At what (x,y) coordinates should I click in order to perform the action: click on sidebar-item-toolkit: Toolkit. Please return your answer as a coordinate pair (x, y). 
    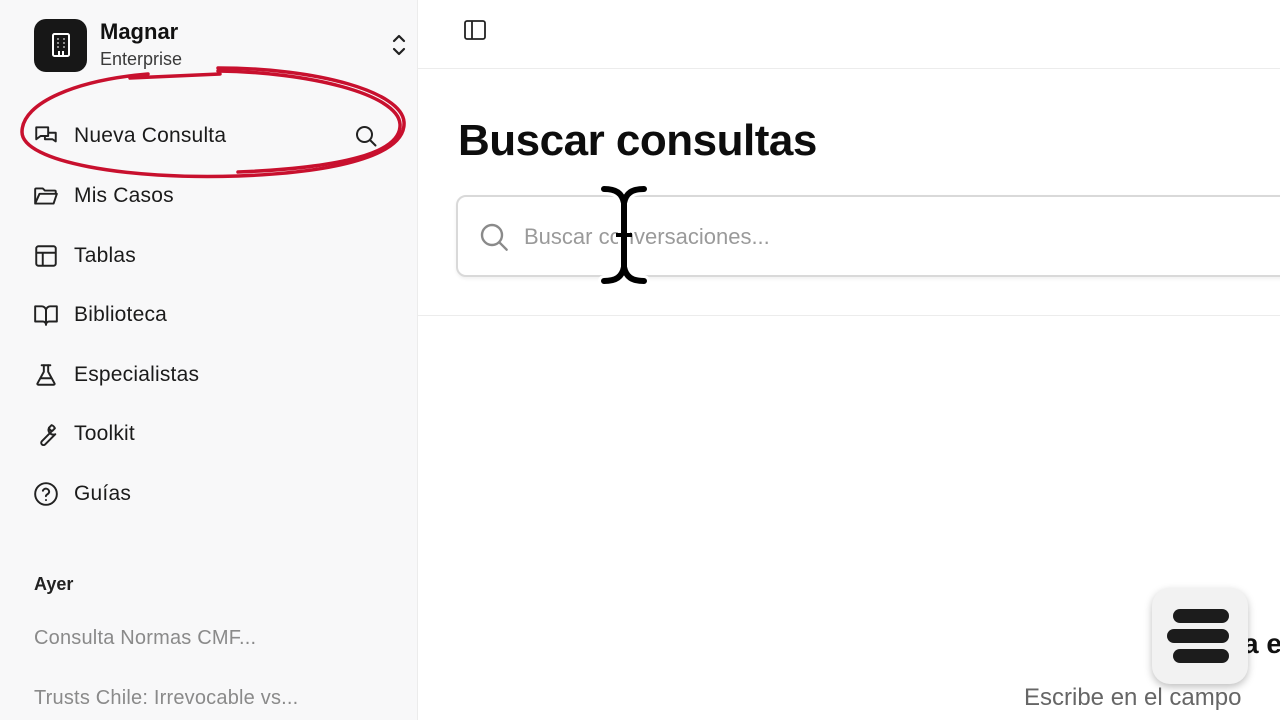
    Looking at the image, I should click on (209, 434).